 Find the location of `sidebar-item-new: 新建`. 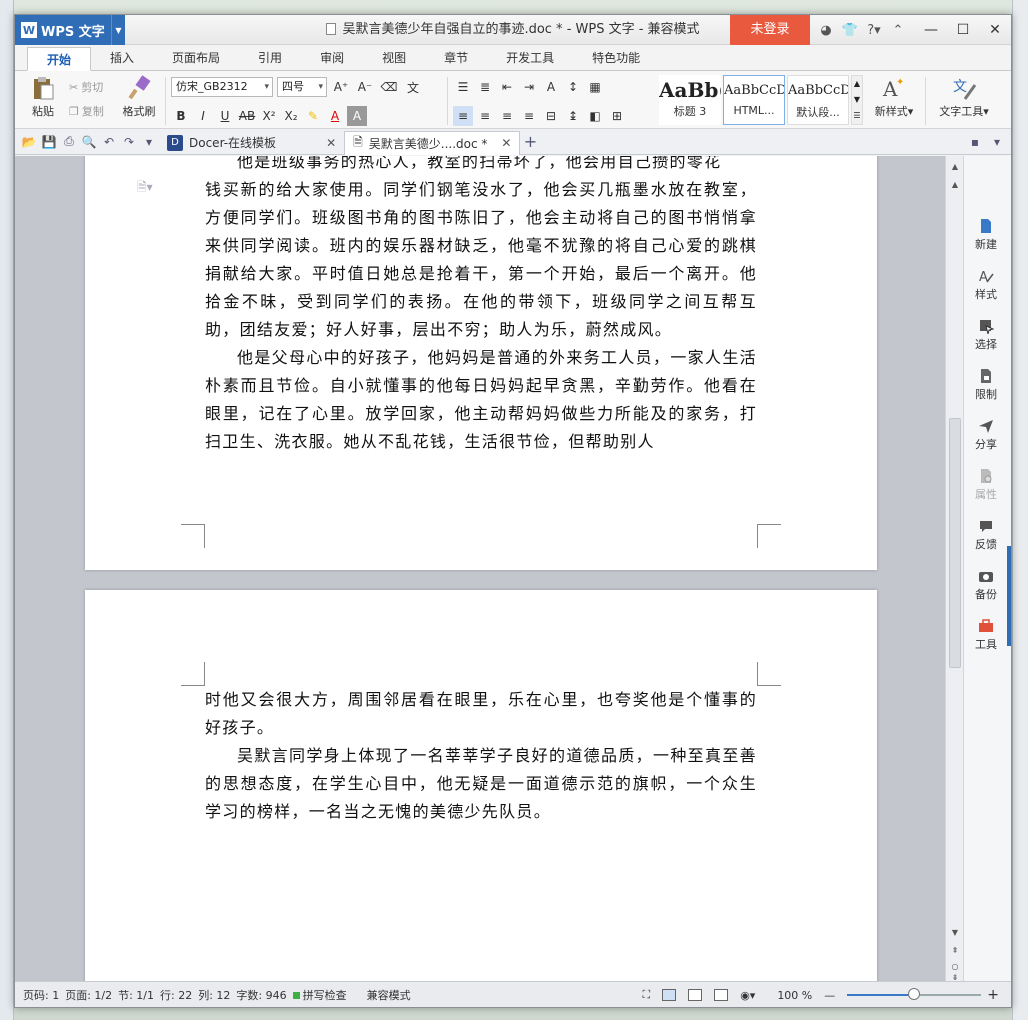

sidebar-item-new: 新建 is located at coordinates (986, 235).